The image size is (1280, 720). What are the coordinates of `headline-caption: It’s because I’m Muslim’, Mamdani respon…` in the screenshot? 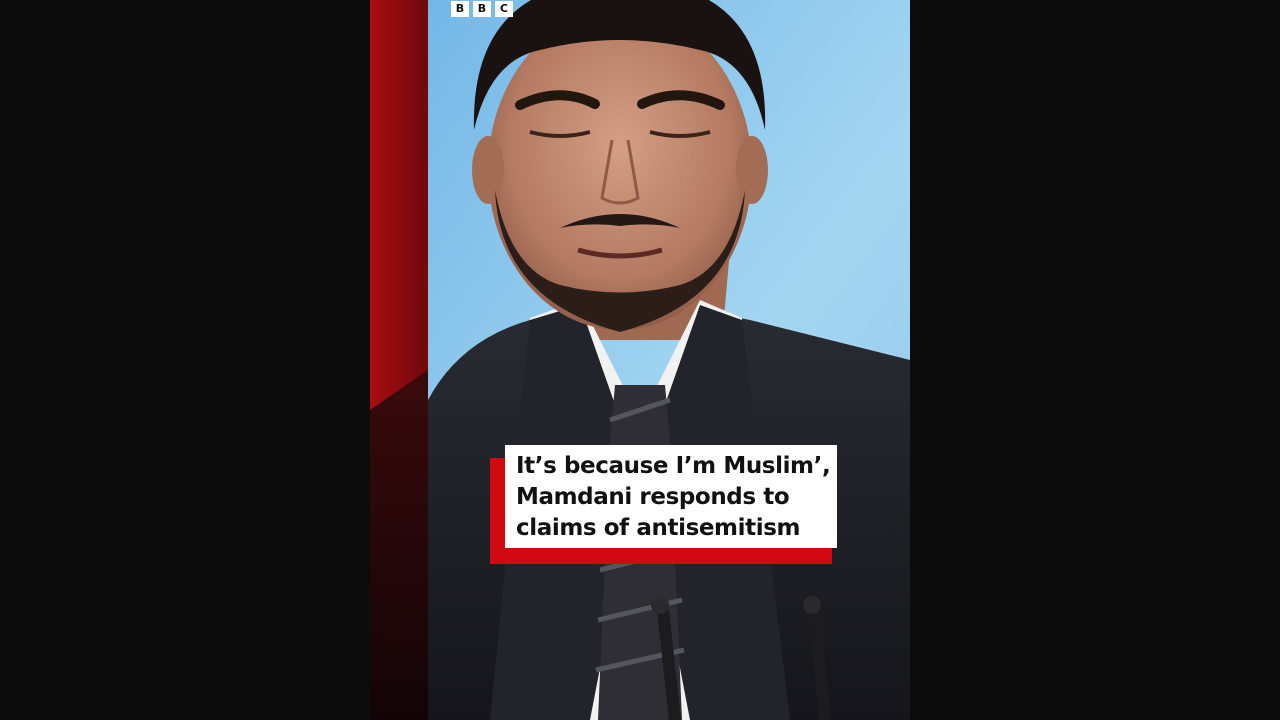 It's located at (671, 496).